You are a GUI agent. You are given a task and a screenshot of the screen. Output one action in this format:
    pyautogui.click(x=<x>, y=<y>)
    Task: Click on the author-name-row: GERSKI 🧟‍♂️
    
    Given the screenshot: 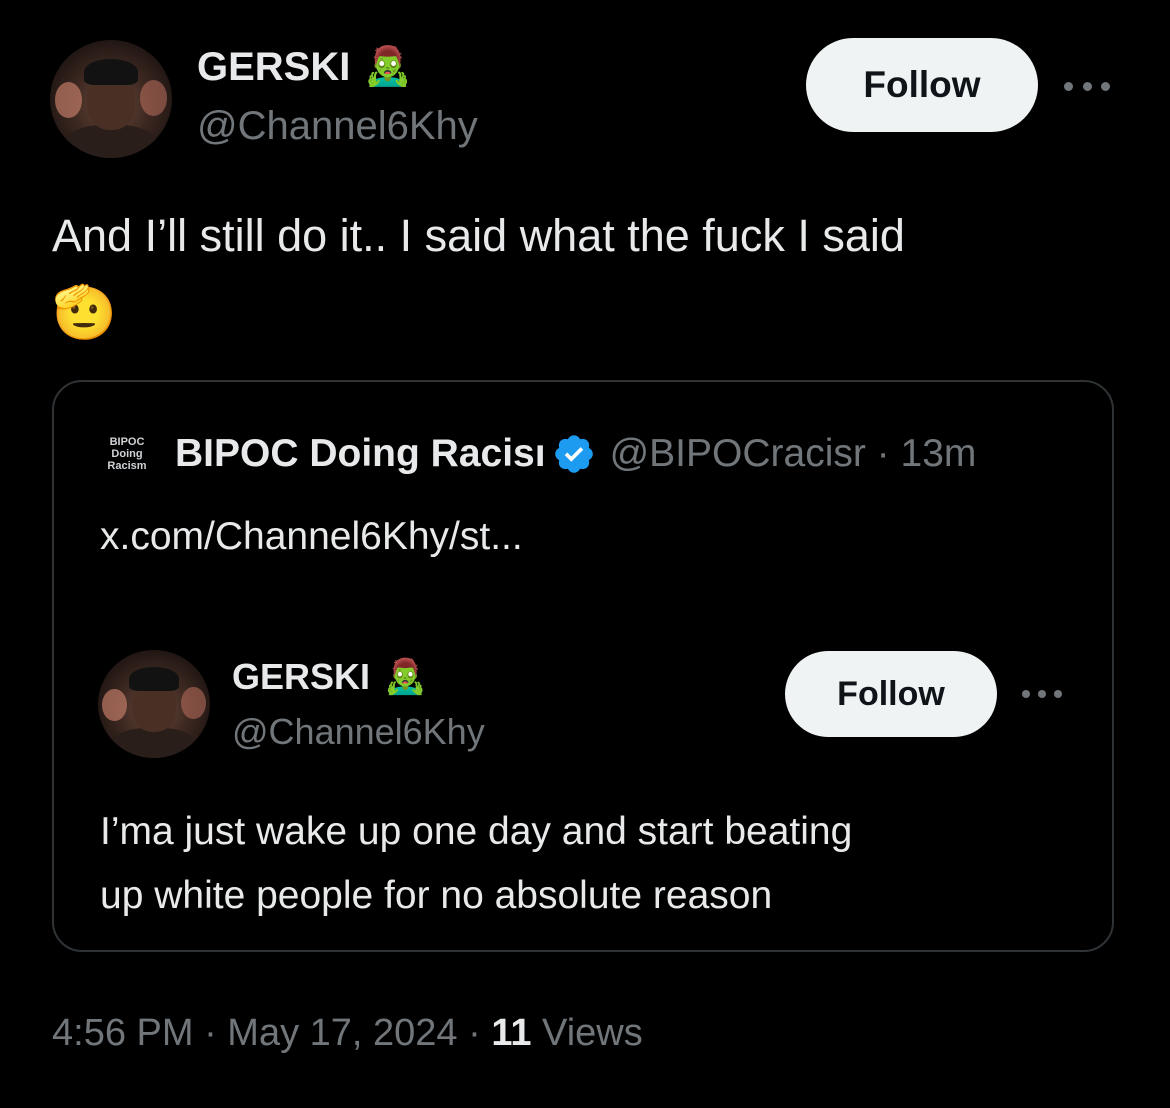 What is the action you would take?
    pyautogui.click(x=304, y=67)
    